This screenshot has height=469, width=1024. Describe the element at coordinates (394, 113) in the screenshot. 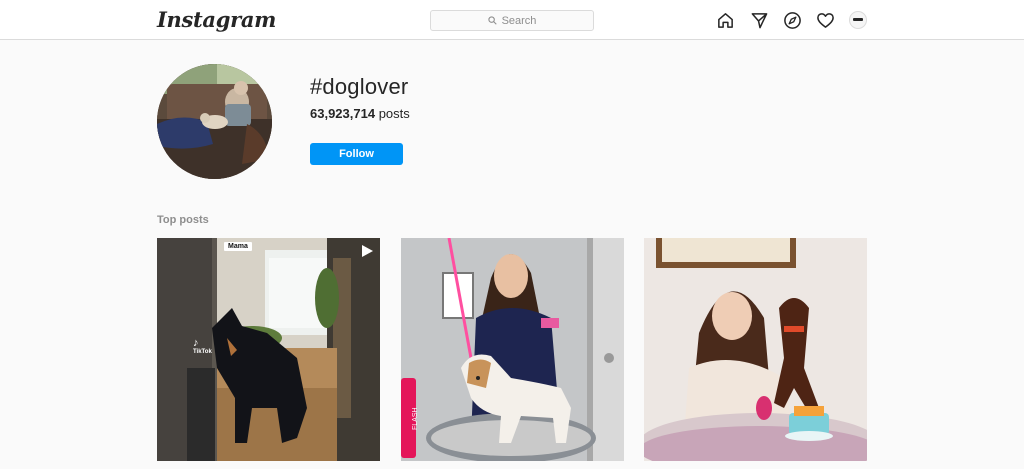

I see `post-count-label: posts` at that location.